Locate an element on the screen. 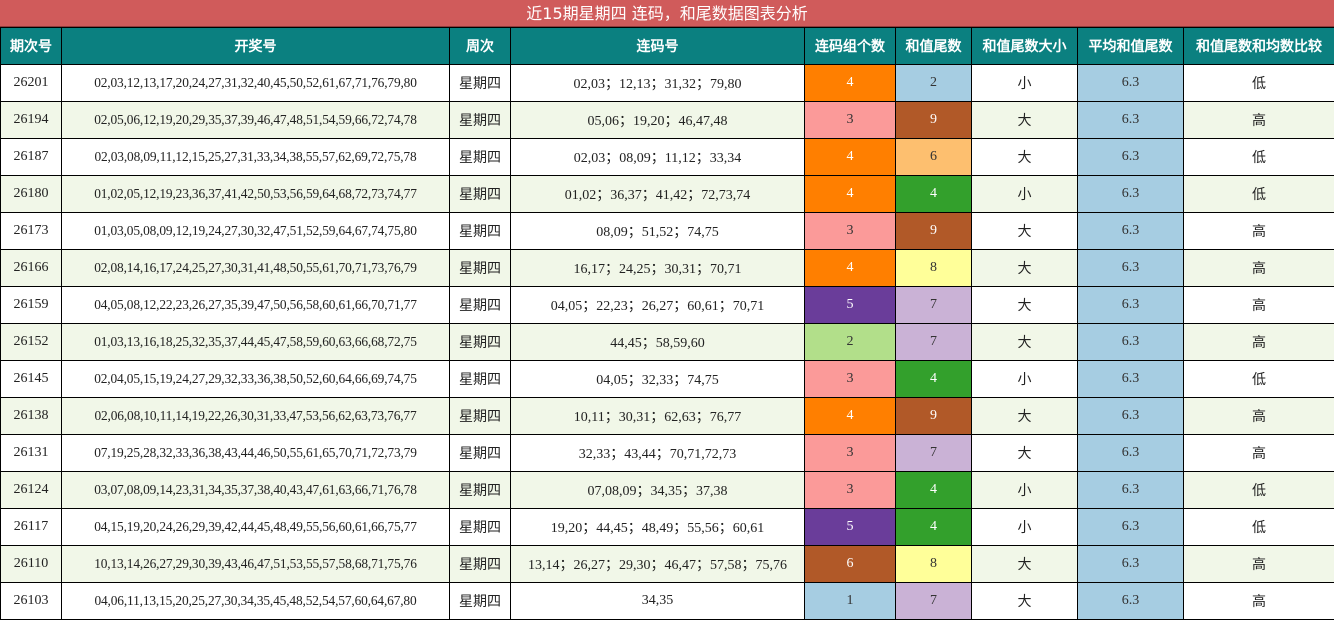 This screenshot has width=1334, height=620. cell-consecutive: 08,09；51,52；74,75 is located at coordinates (657, 231).